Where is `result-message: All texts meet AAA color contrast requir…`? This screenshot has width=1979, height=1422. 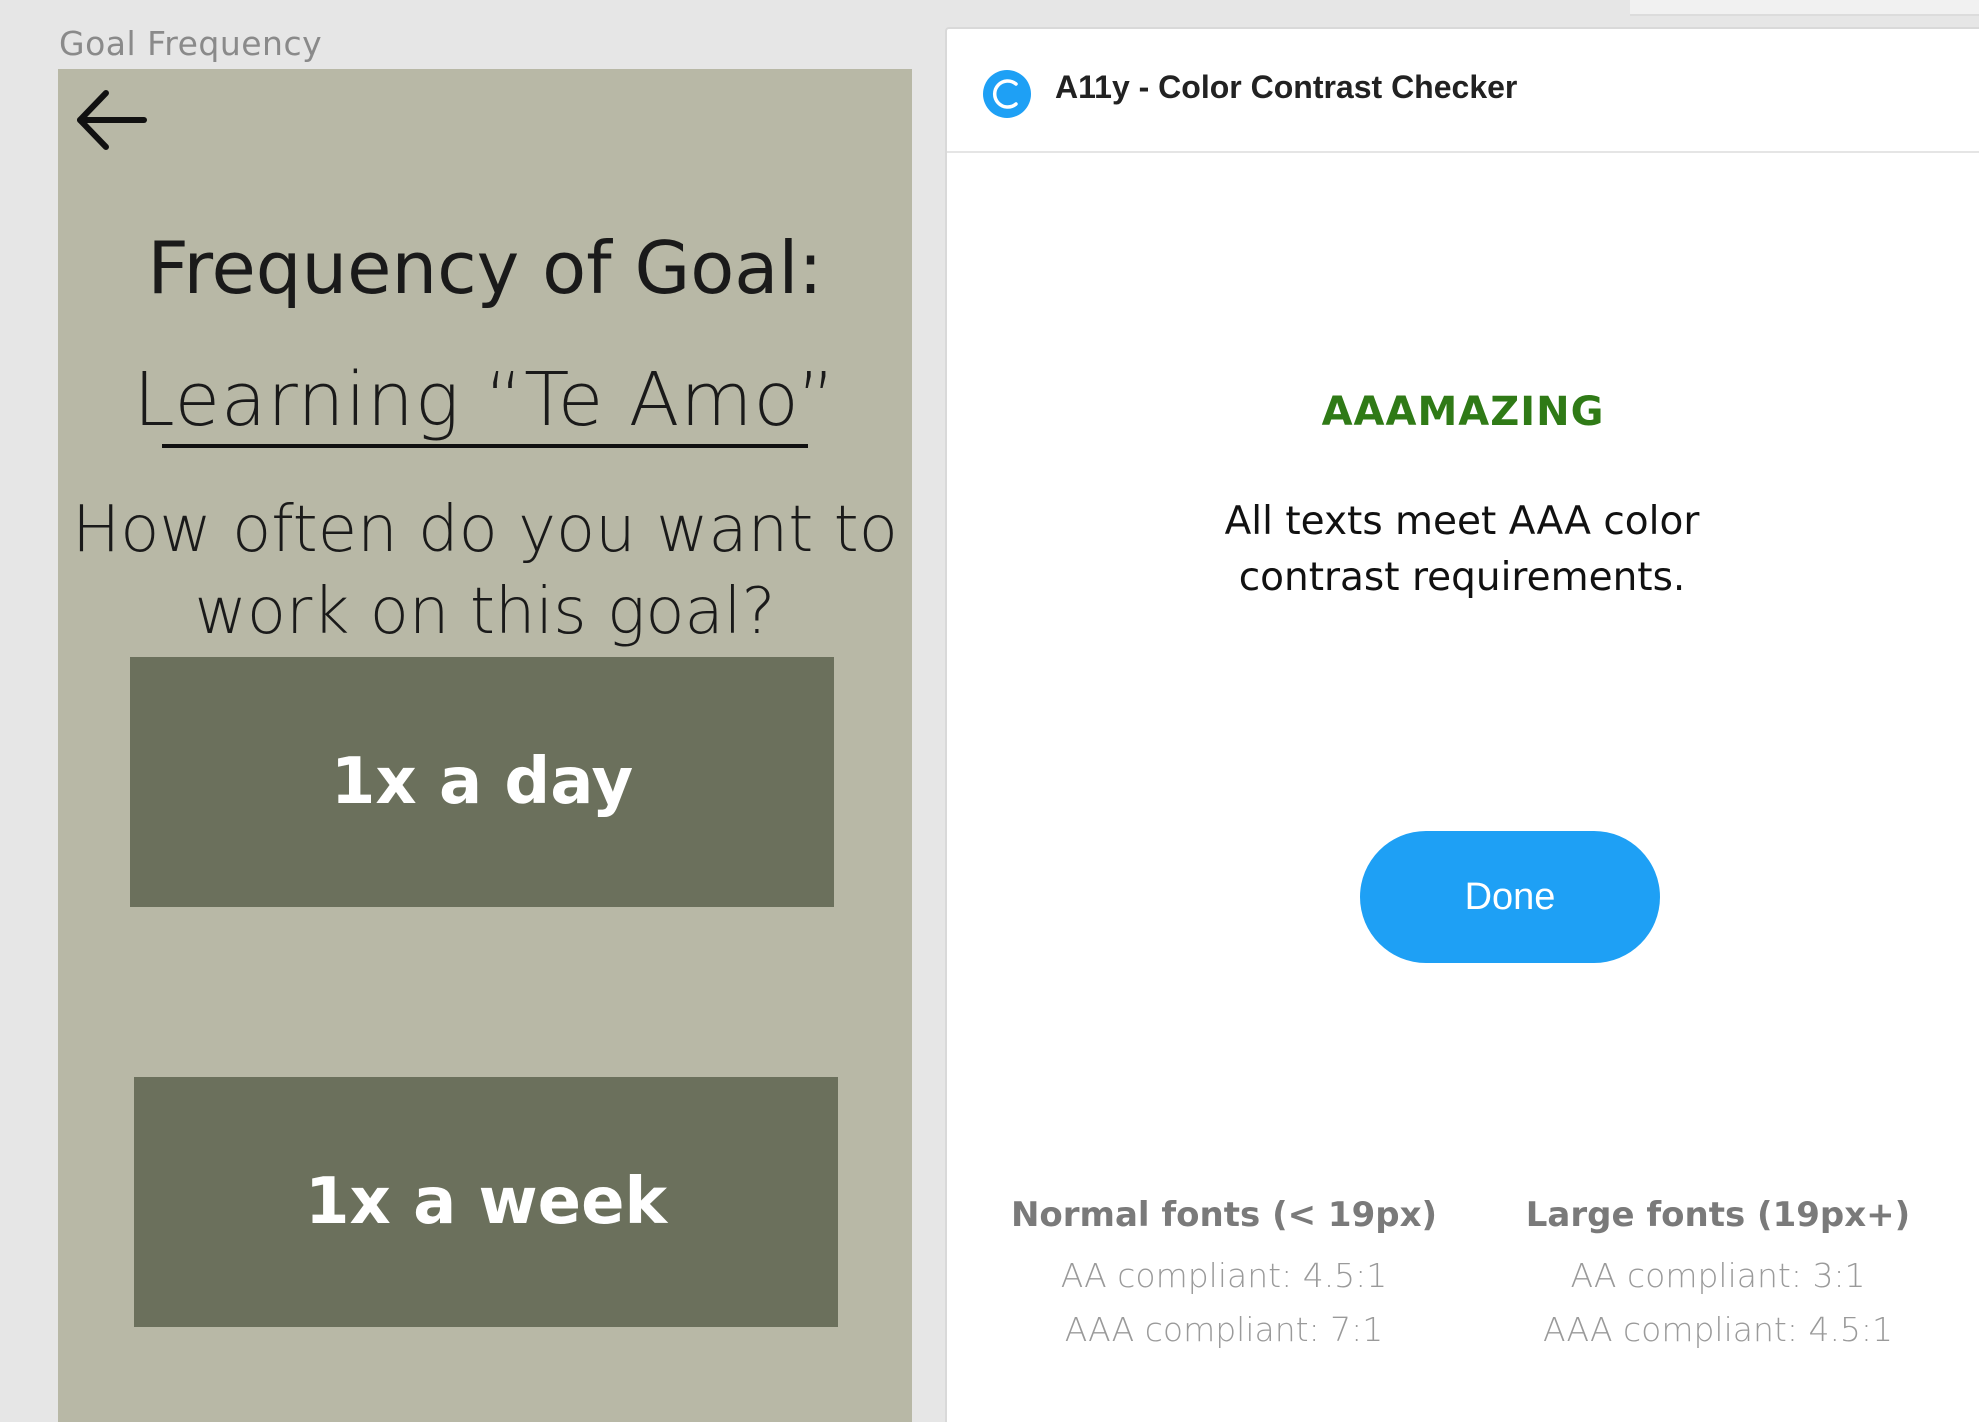
result-message: All texts meet AAA color contrast requir… is located at coordinates (1462, 549).